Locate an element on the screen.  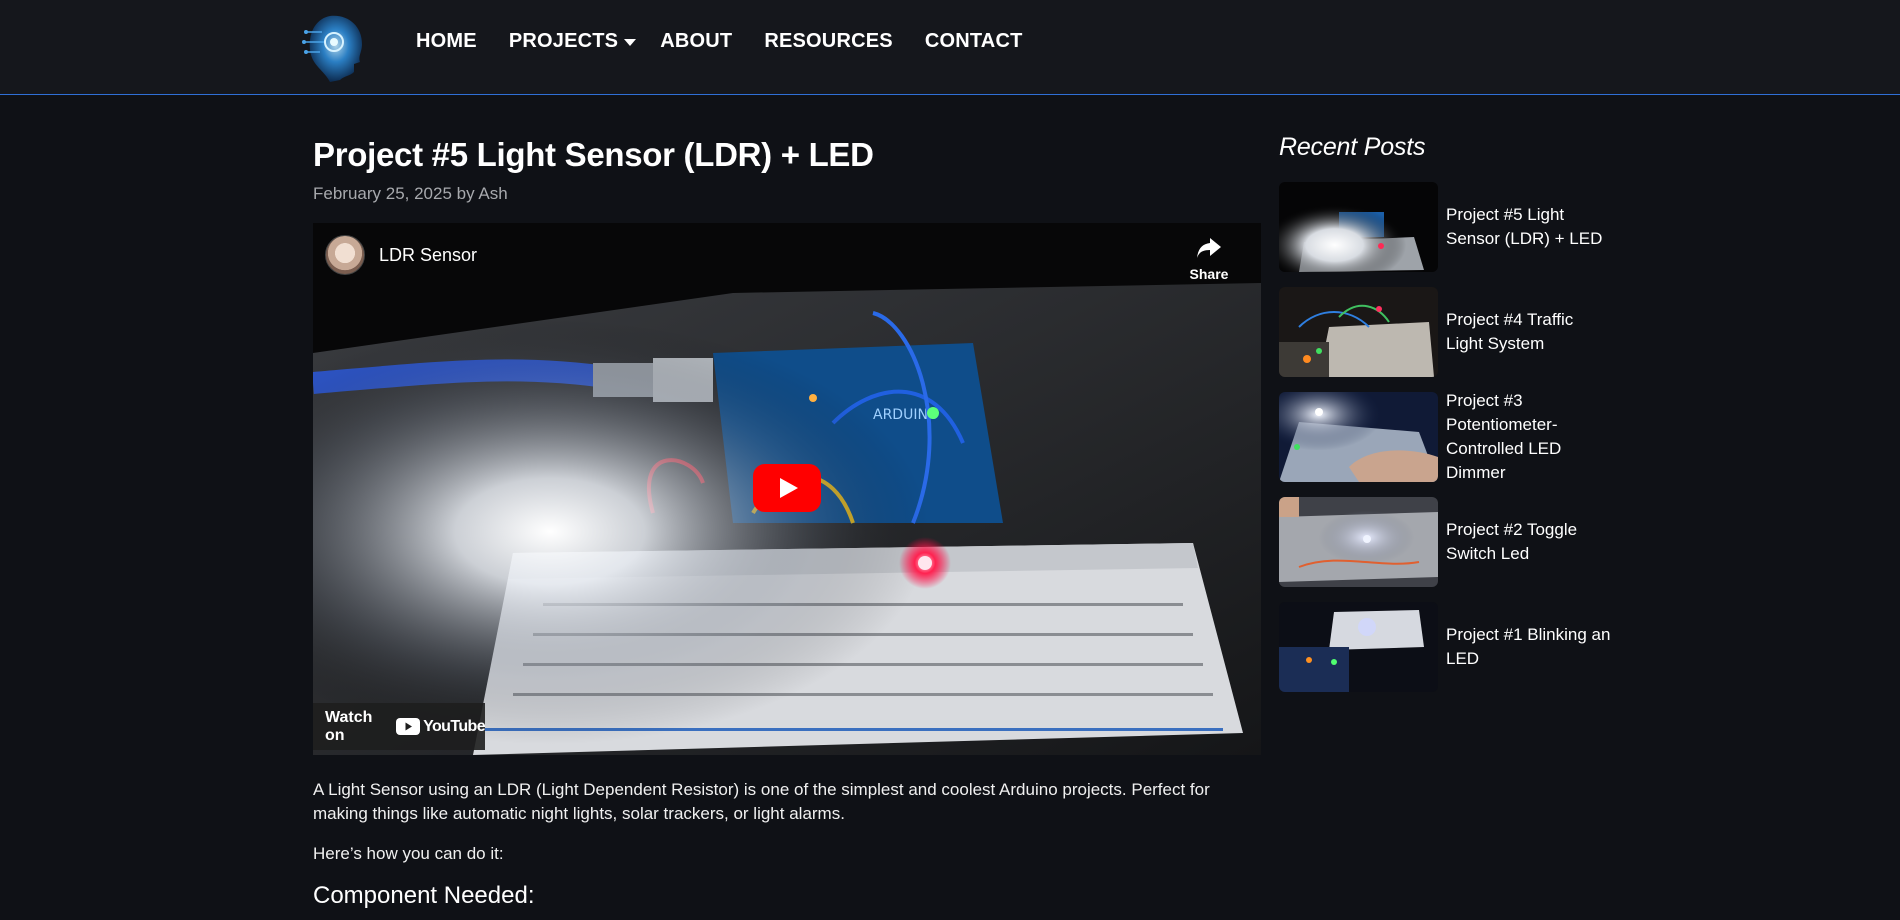
nav-resources: RESOURCES is located at coordinates (828, 41).